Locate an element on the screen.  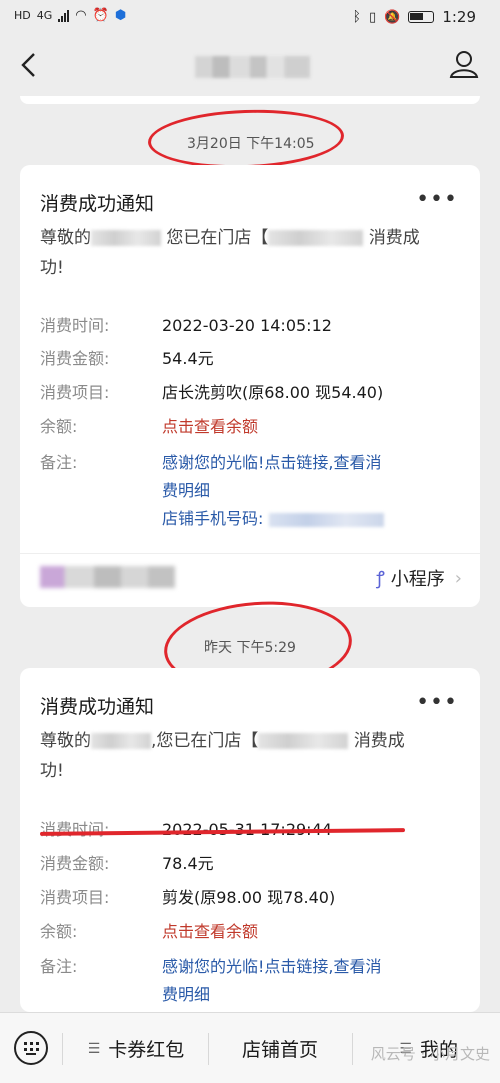
status-bar: HD 4G ◠ ⏰ ⬢ ᛒ ▯ 🔕 1:29 is located at coordinates (250, 18).